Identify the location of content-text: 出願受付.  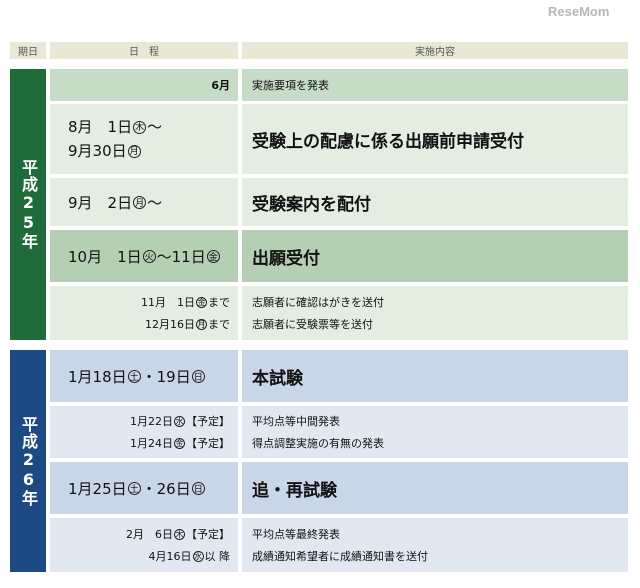
(286, 258).